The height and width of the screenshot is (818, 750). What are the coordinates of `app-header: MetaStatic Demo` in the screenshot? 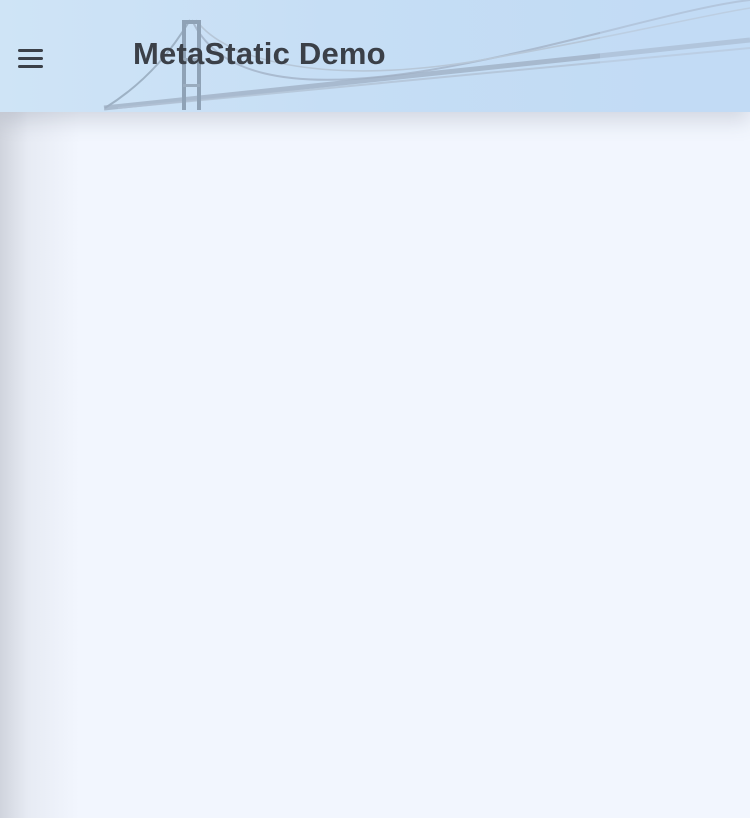 It's located at (375, 56).